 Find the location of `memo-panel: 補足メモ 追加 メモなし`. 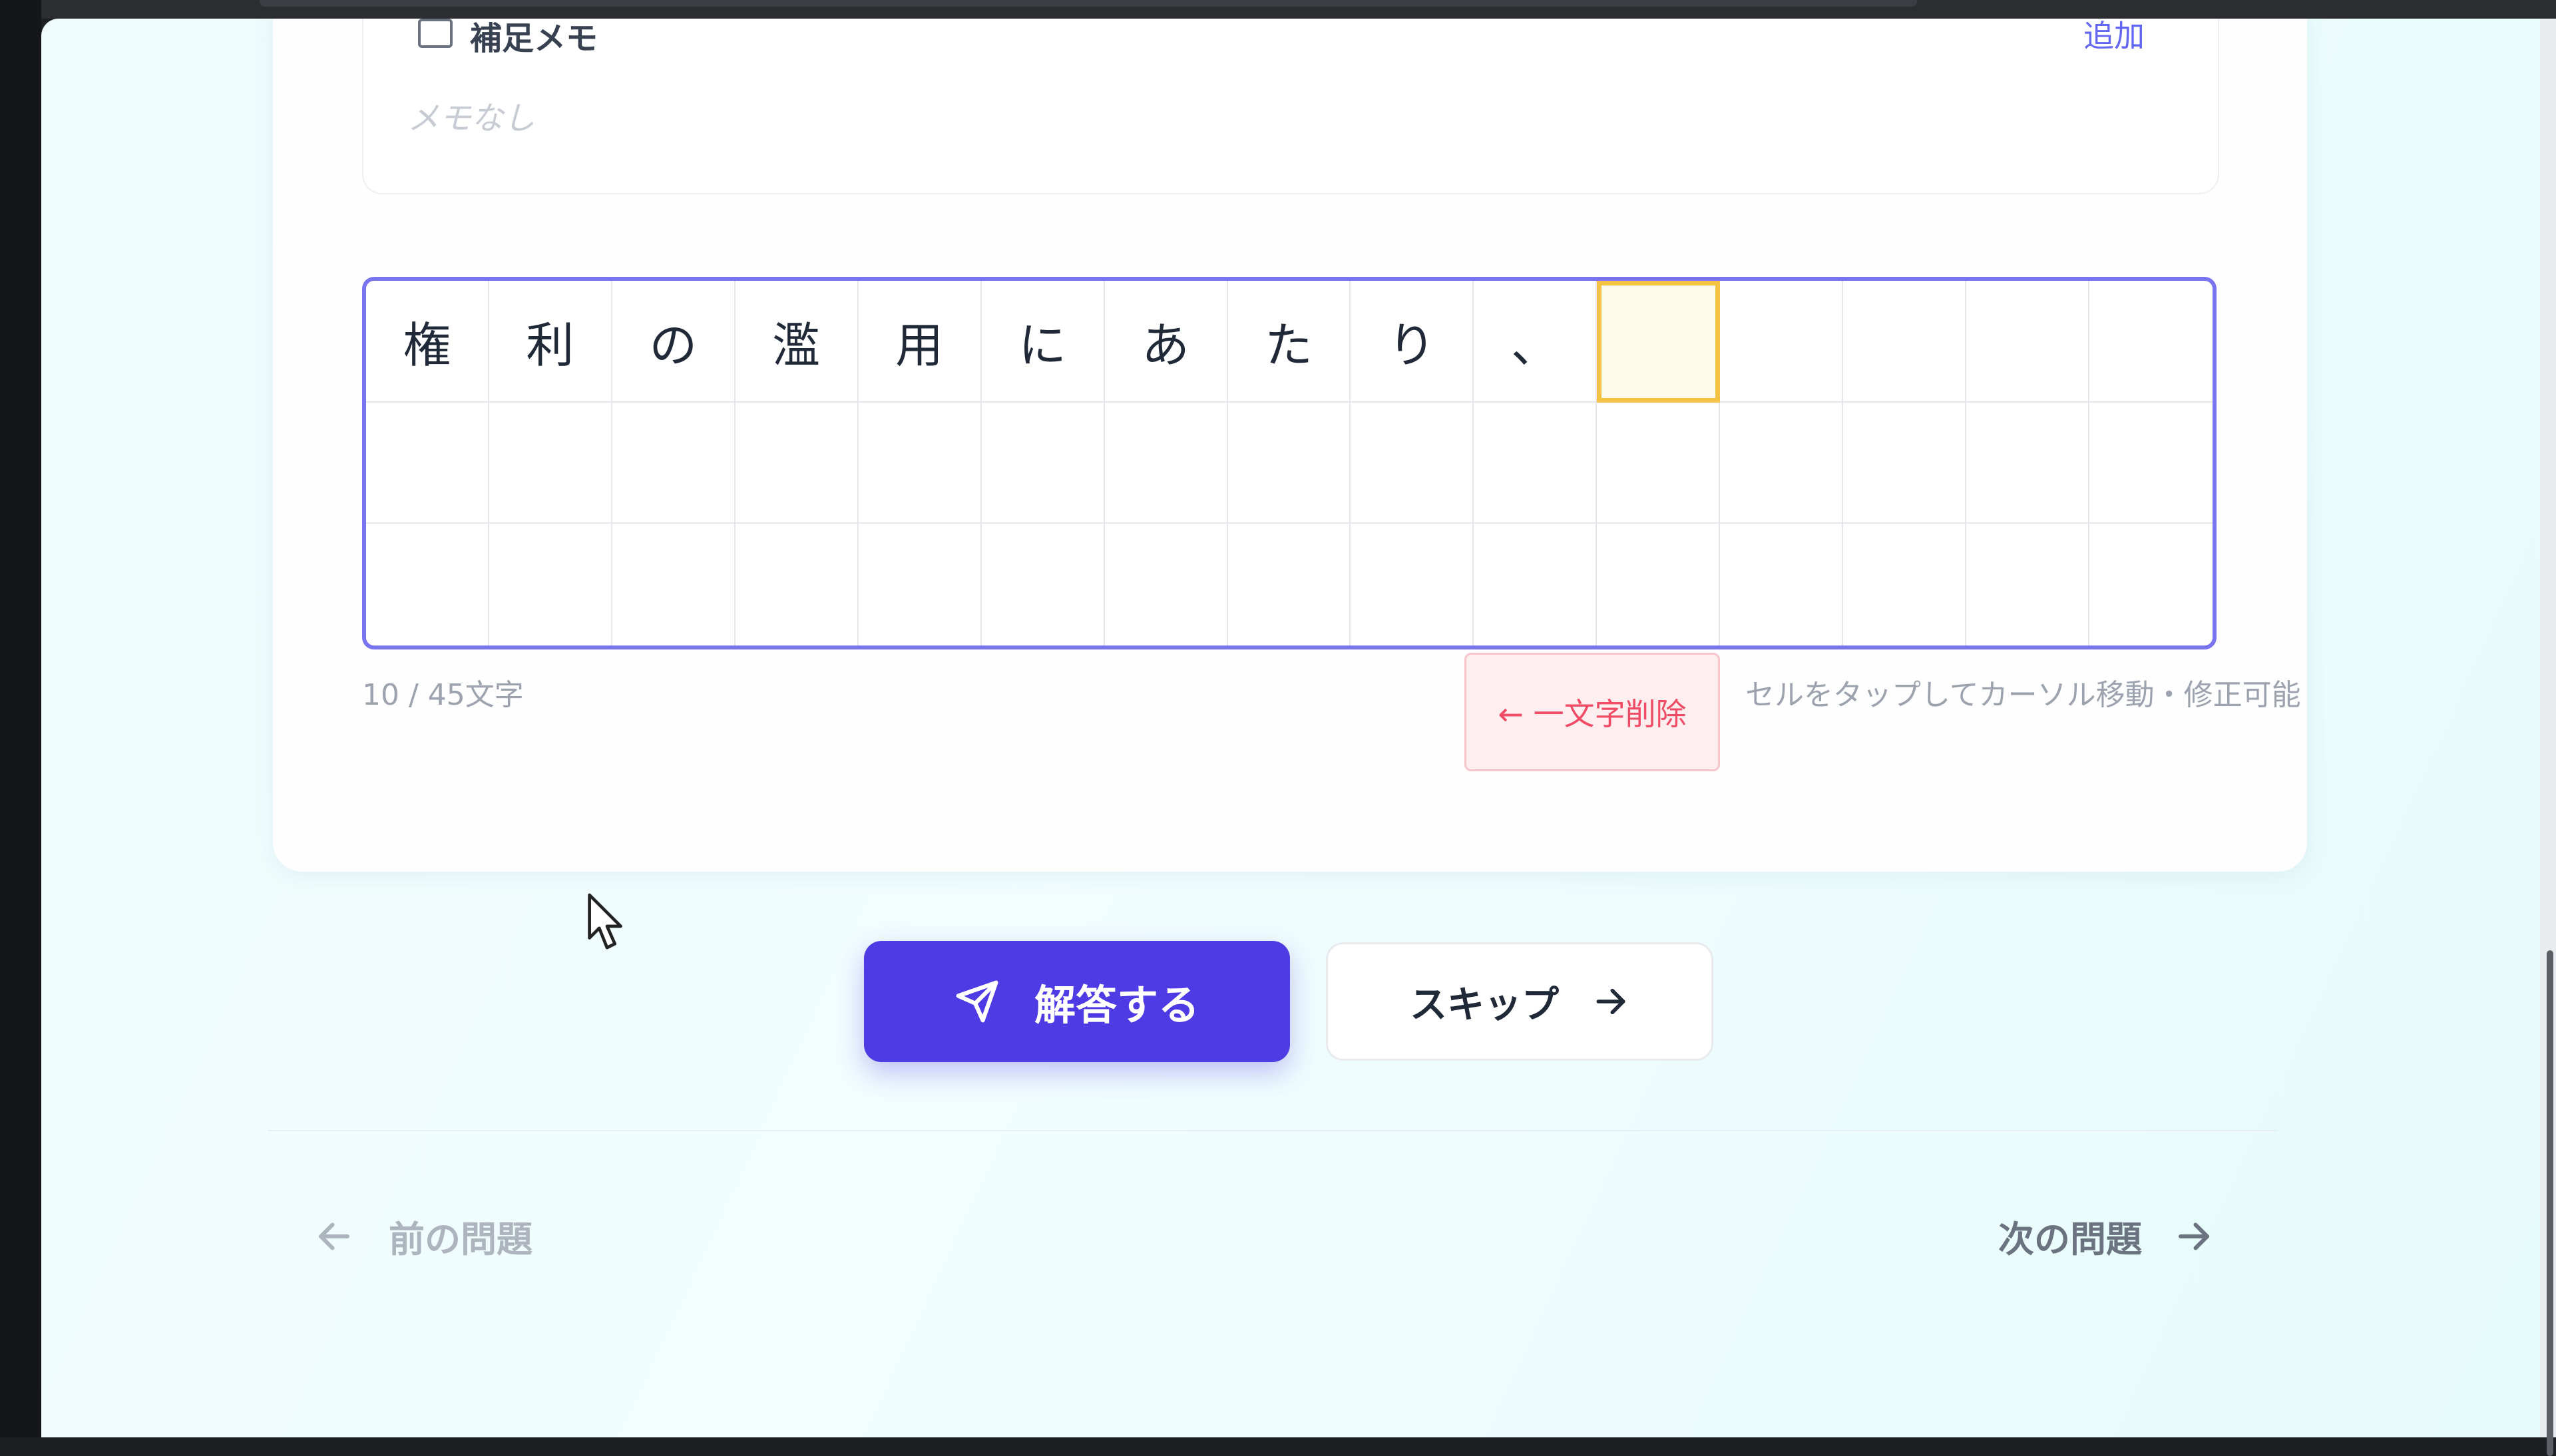

memo-panel: 補足メモ 追加 メモなし is located at coordinates (1290, 107).